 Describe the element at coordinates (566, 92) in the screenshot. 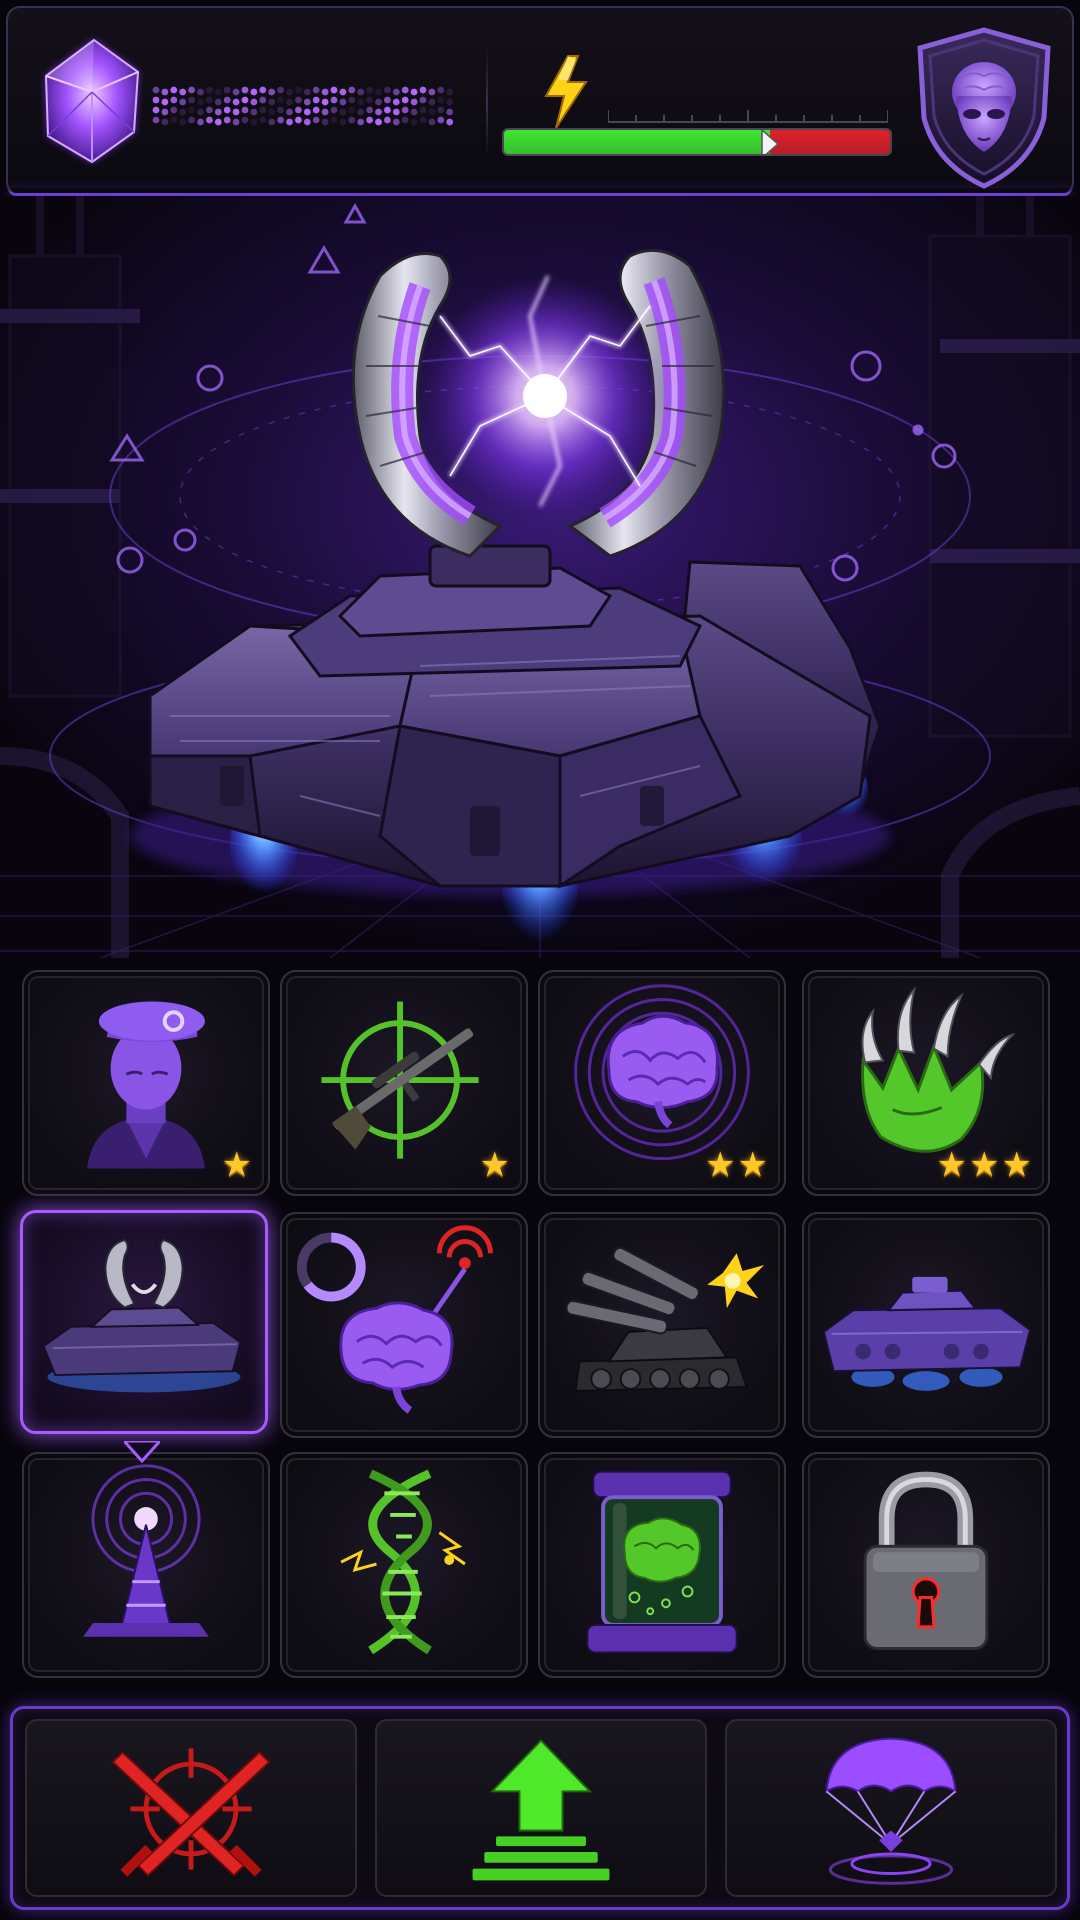

I see `lightning-bolt-icon` at that location.